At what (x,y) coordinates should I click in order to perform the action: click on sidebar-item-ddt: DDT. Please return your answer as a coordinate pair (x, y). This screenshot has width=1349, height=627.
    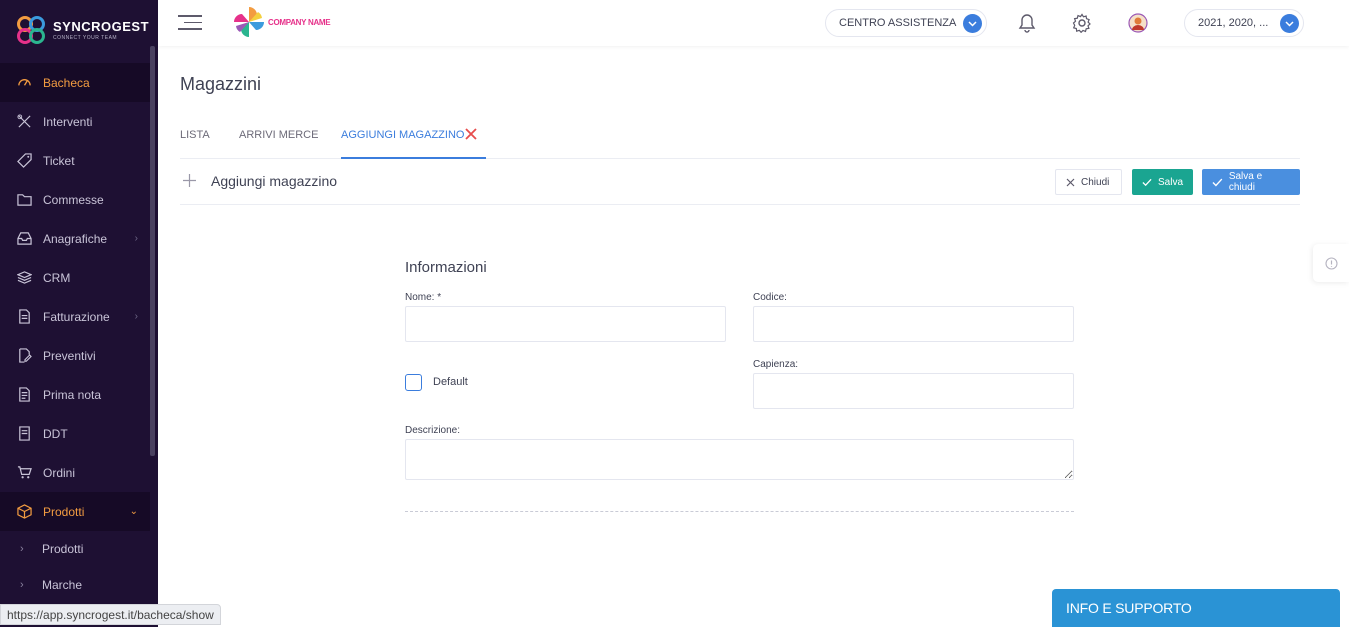
    Looking at the image, I should click on (75, 433).